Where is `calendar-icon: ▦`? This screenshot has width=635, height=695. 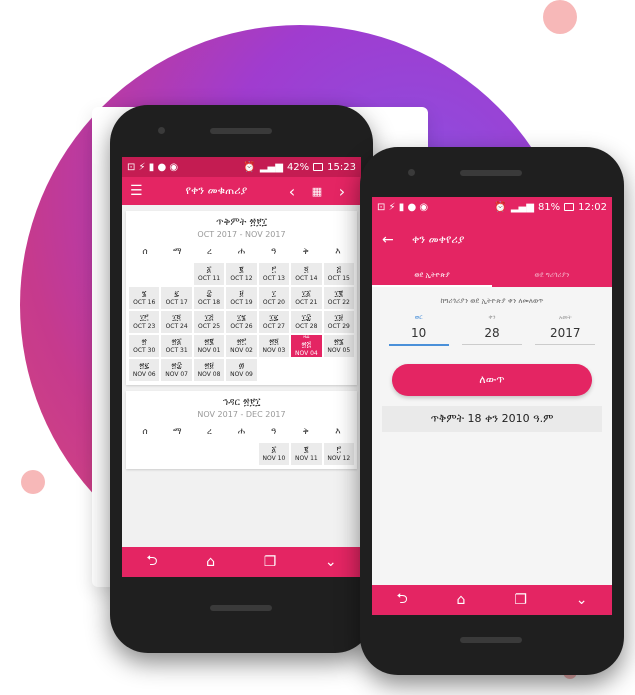
calendar-icon: ▦ is located at coordinates (317, 191).